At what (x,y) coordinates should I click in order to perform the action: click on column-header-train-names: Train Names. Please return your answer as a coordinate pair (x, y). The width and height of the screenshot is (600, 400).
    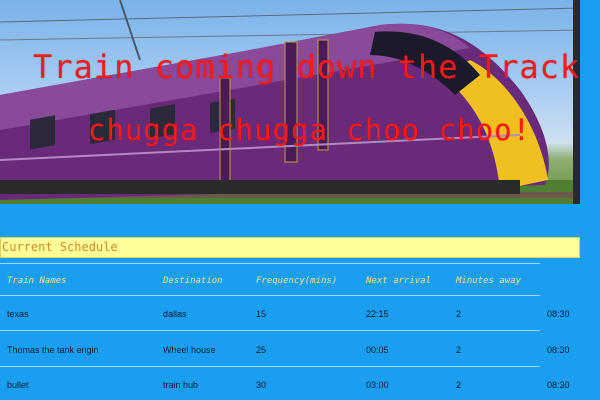
    Looking at the image, I should click on (37, 281).